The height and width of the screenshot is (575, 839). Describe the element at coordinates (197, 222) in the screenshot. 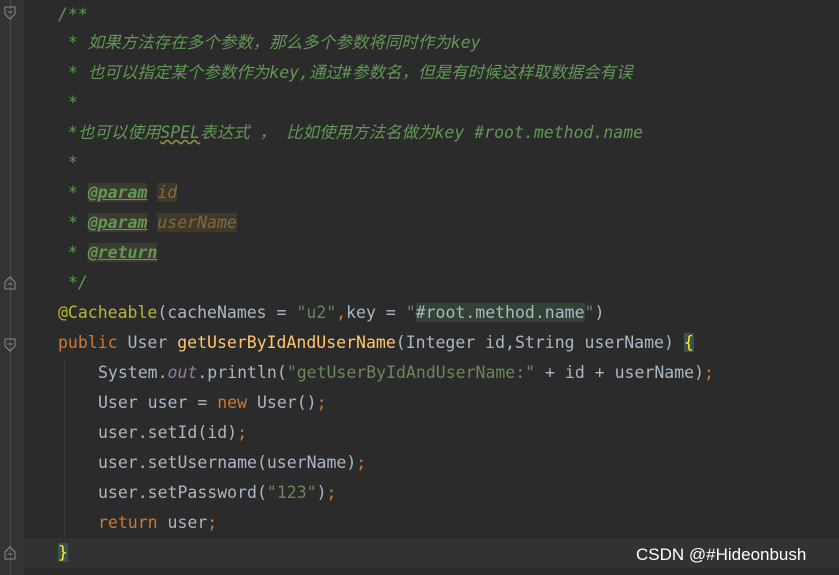

I see `javadoc-param-name: userName` at that location.